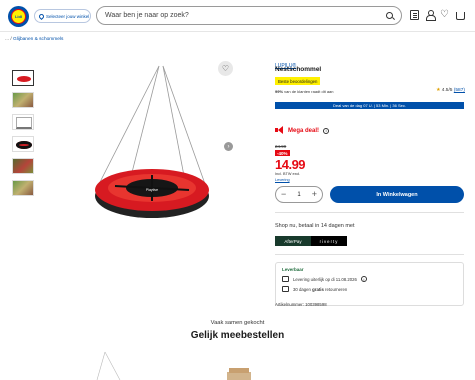  What do you see at coordinates (290, 164) in the screenshot?
I see `current-price: 14.99` at bounding box center [290, 164].